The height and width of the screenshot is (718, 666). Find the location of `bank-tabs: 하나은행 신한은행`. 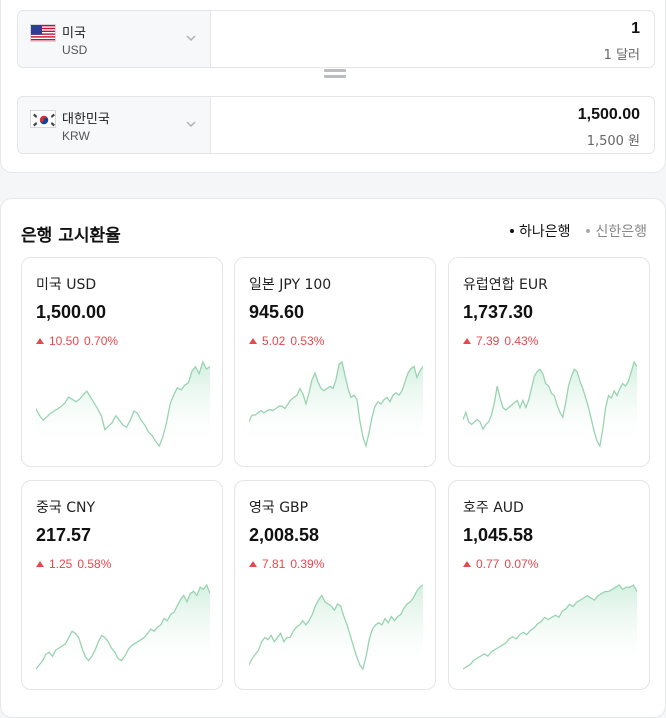

bank-tabs: 하나은행 신한은행 is located at coordinates (578, 231).